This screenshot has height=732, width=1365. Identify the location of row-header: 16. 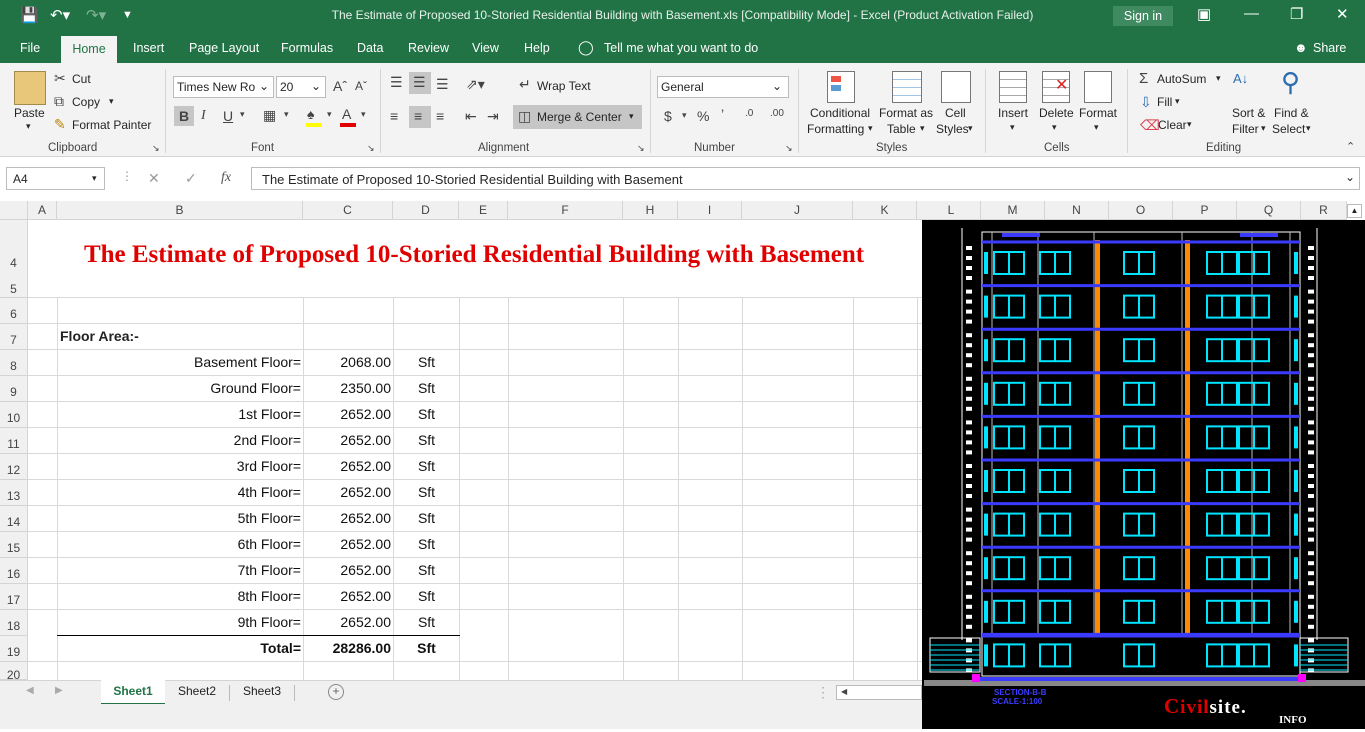
(14, 571).